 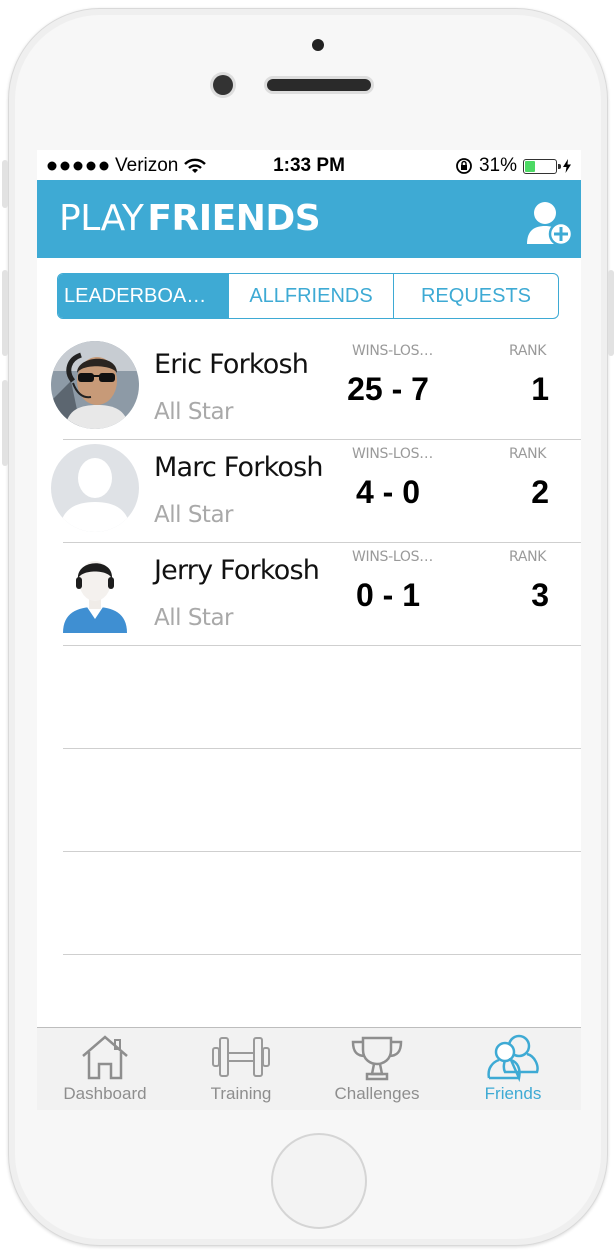 I want to click on tab-dashboard: Dashboard, so click(x=105, y=1068).